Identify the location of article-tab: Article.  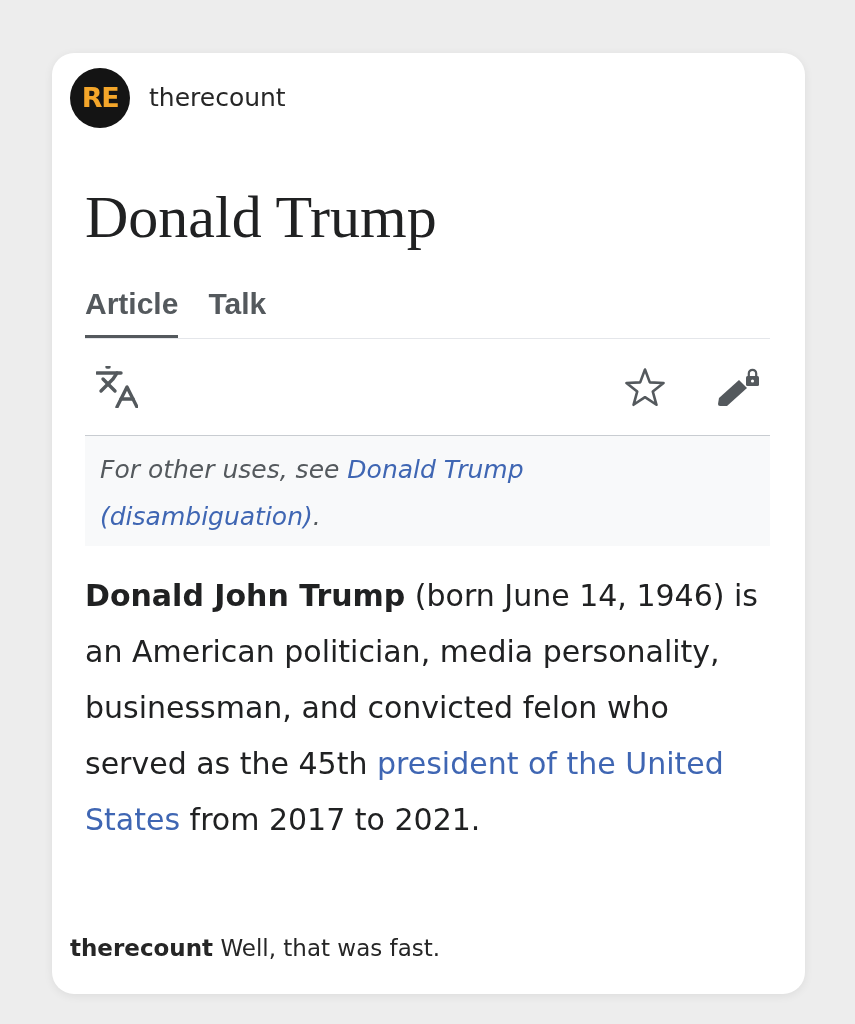
(132, 313).